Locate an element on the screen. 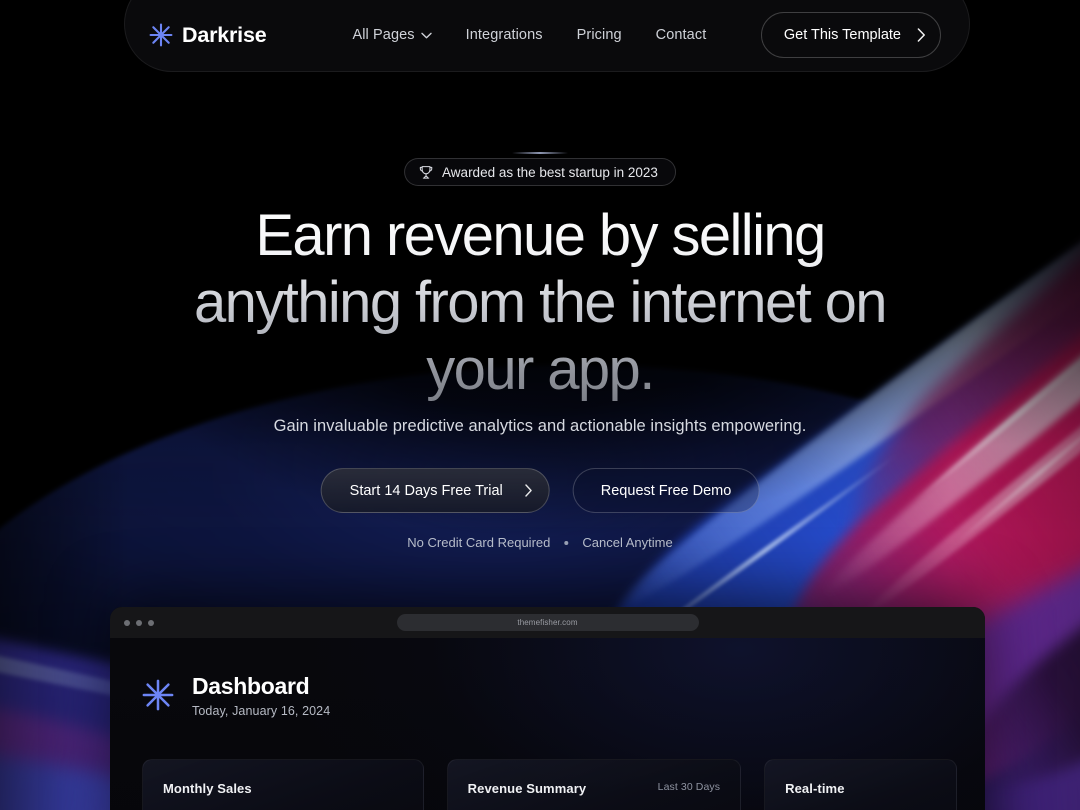 The width and height of the screenshot is (1080, 810). browser-titlebar: themefisher.com is located at coordinates (547, 622).